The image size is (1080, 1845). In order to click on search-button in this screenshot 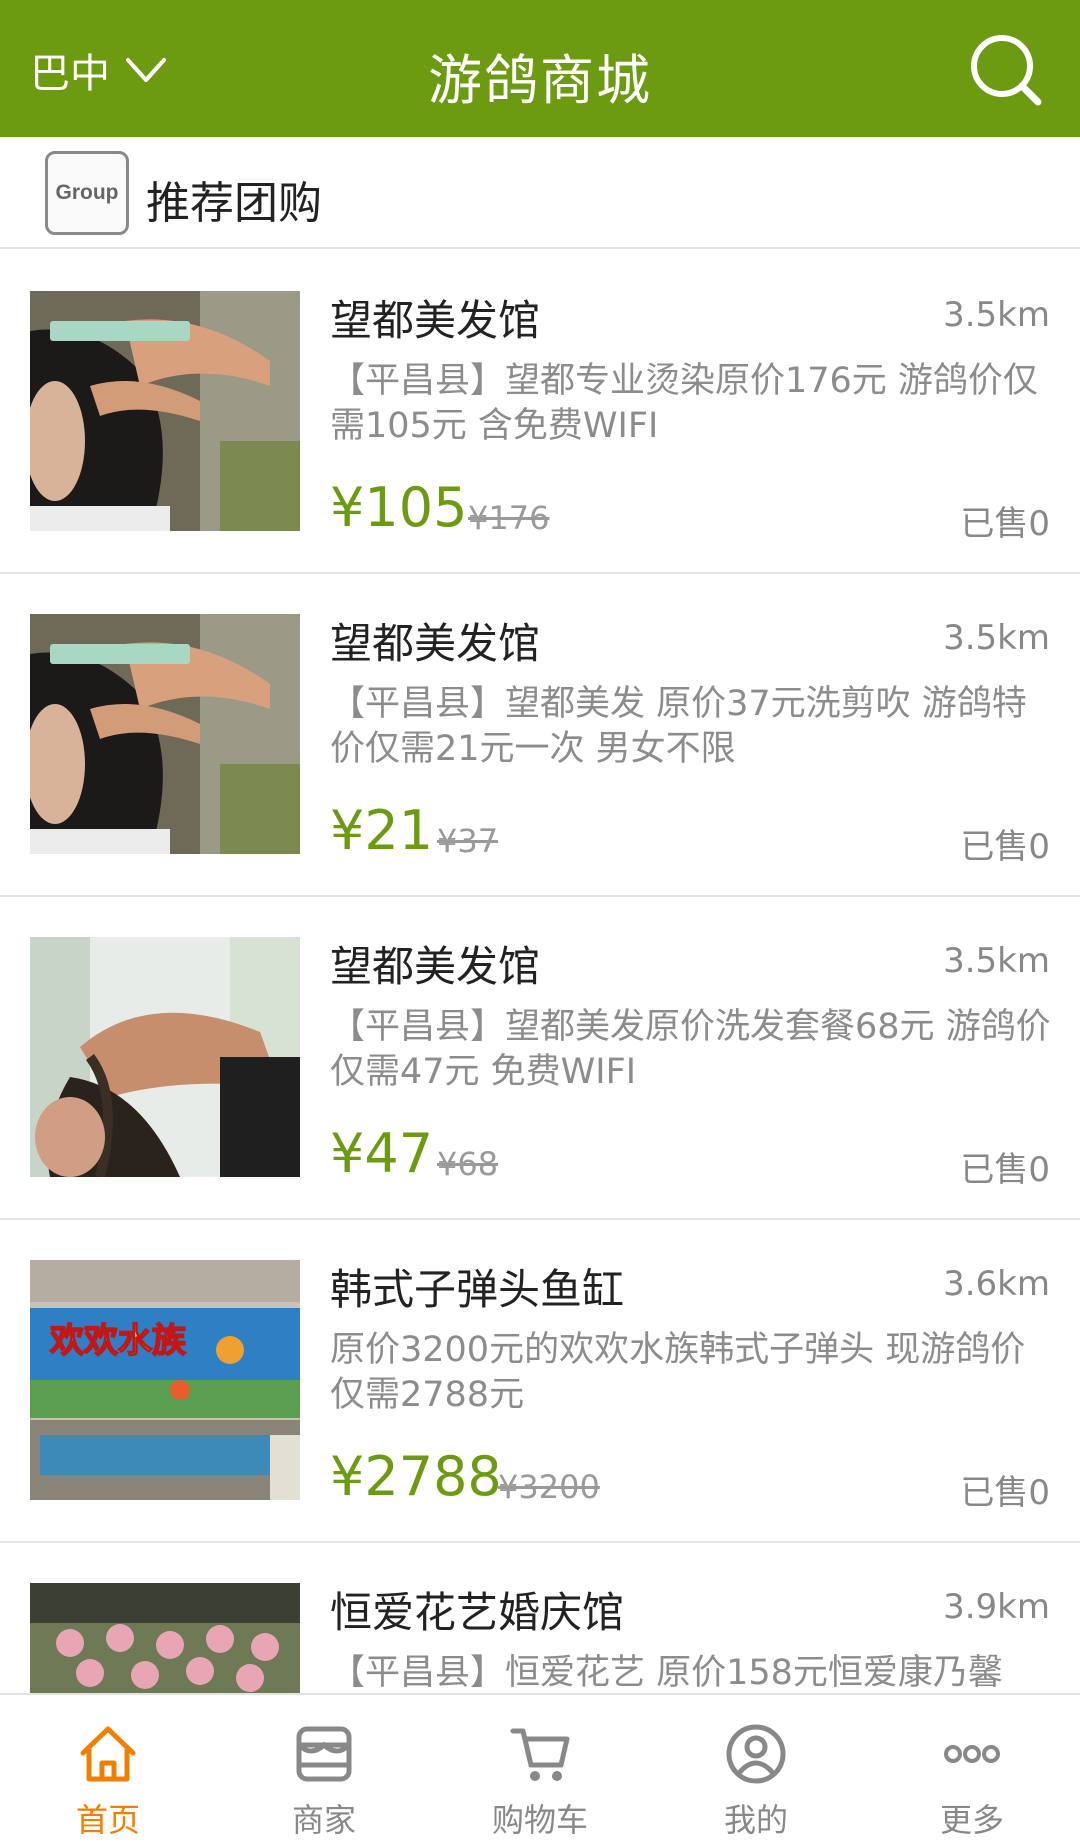, I will do `click(1006, 70)`.